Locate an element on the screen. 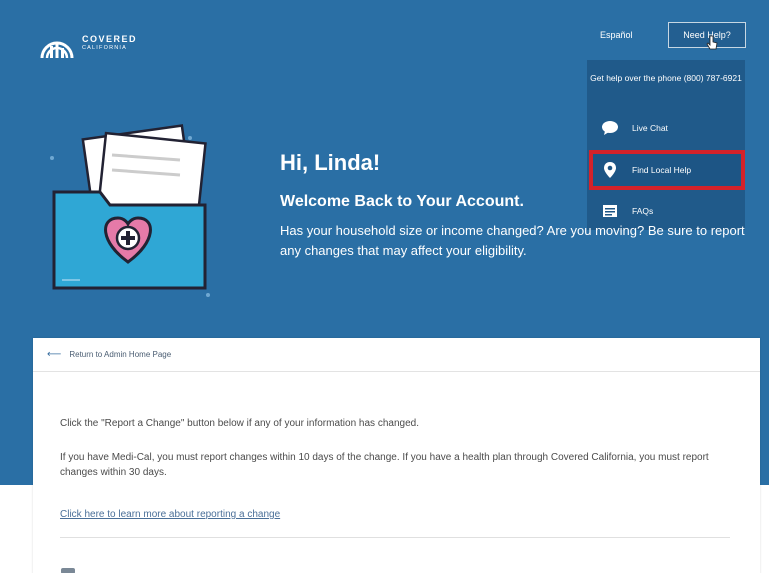 This screenshot has width=769, height=573. menu-item-label: Live Chat is located at coordinates (650, 128).